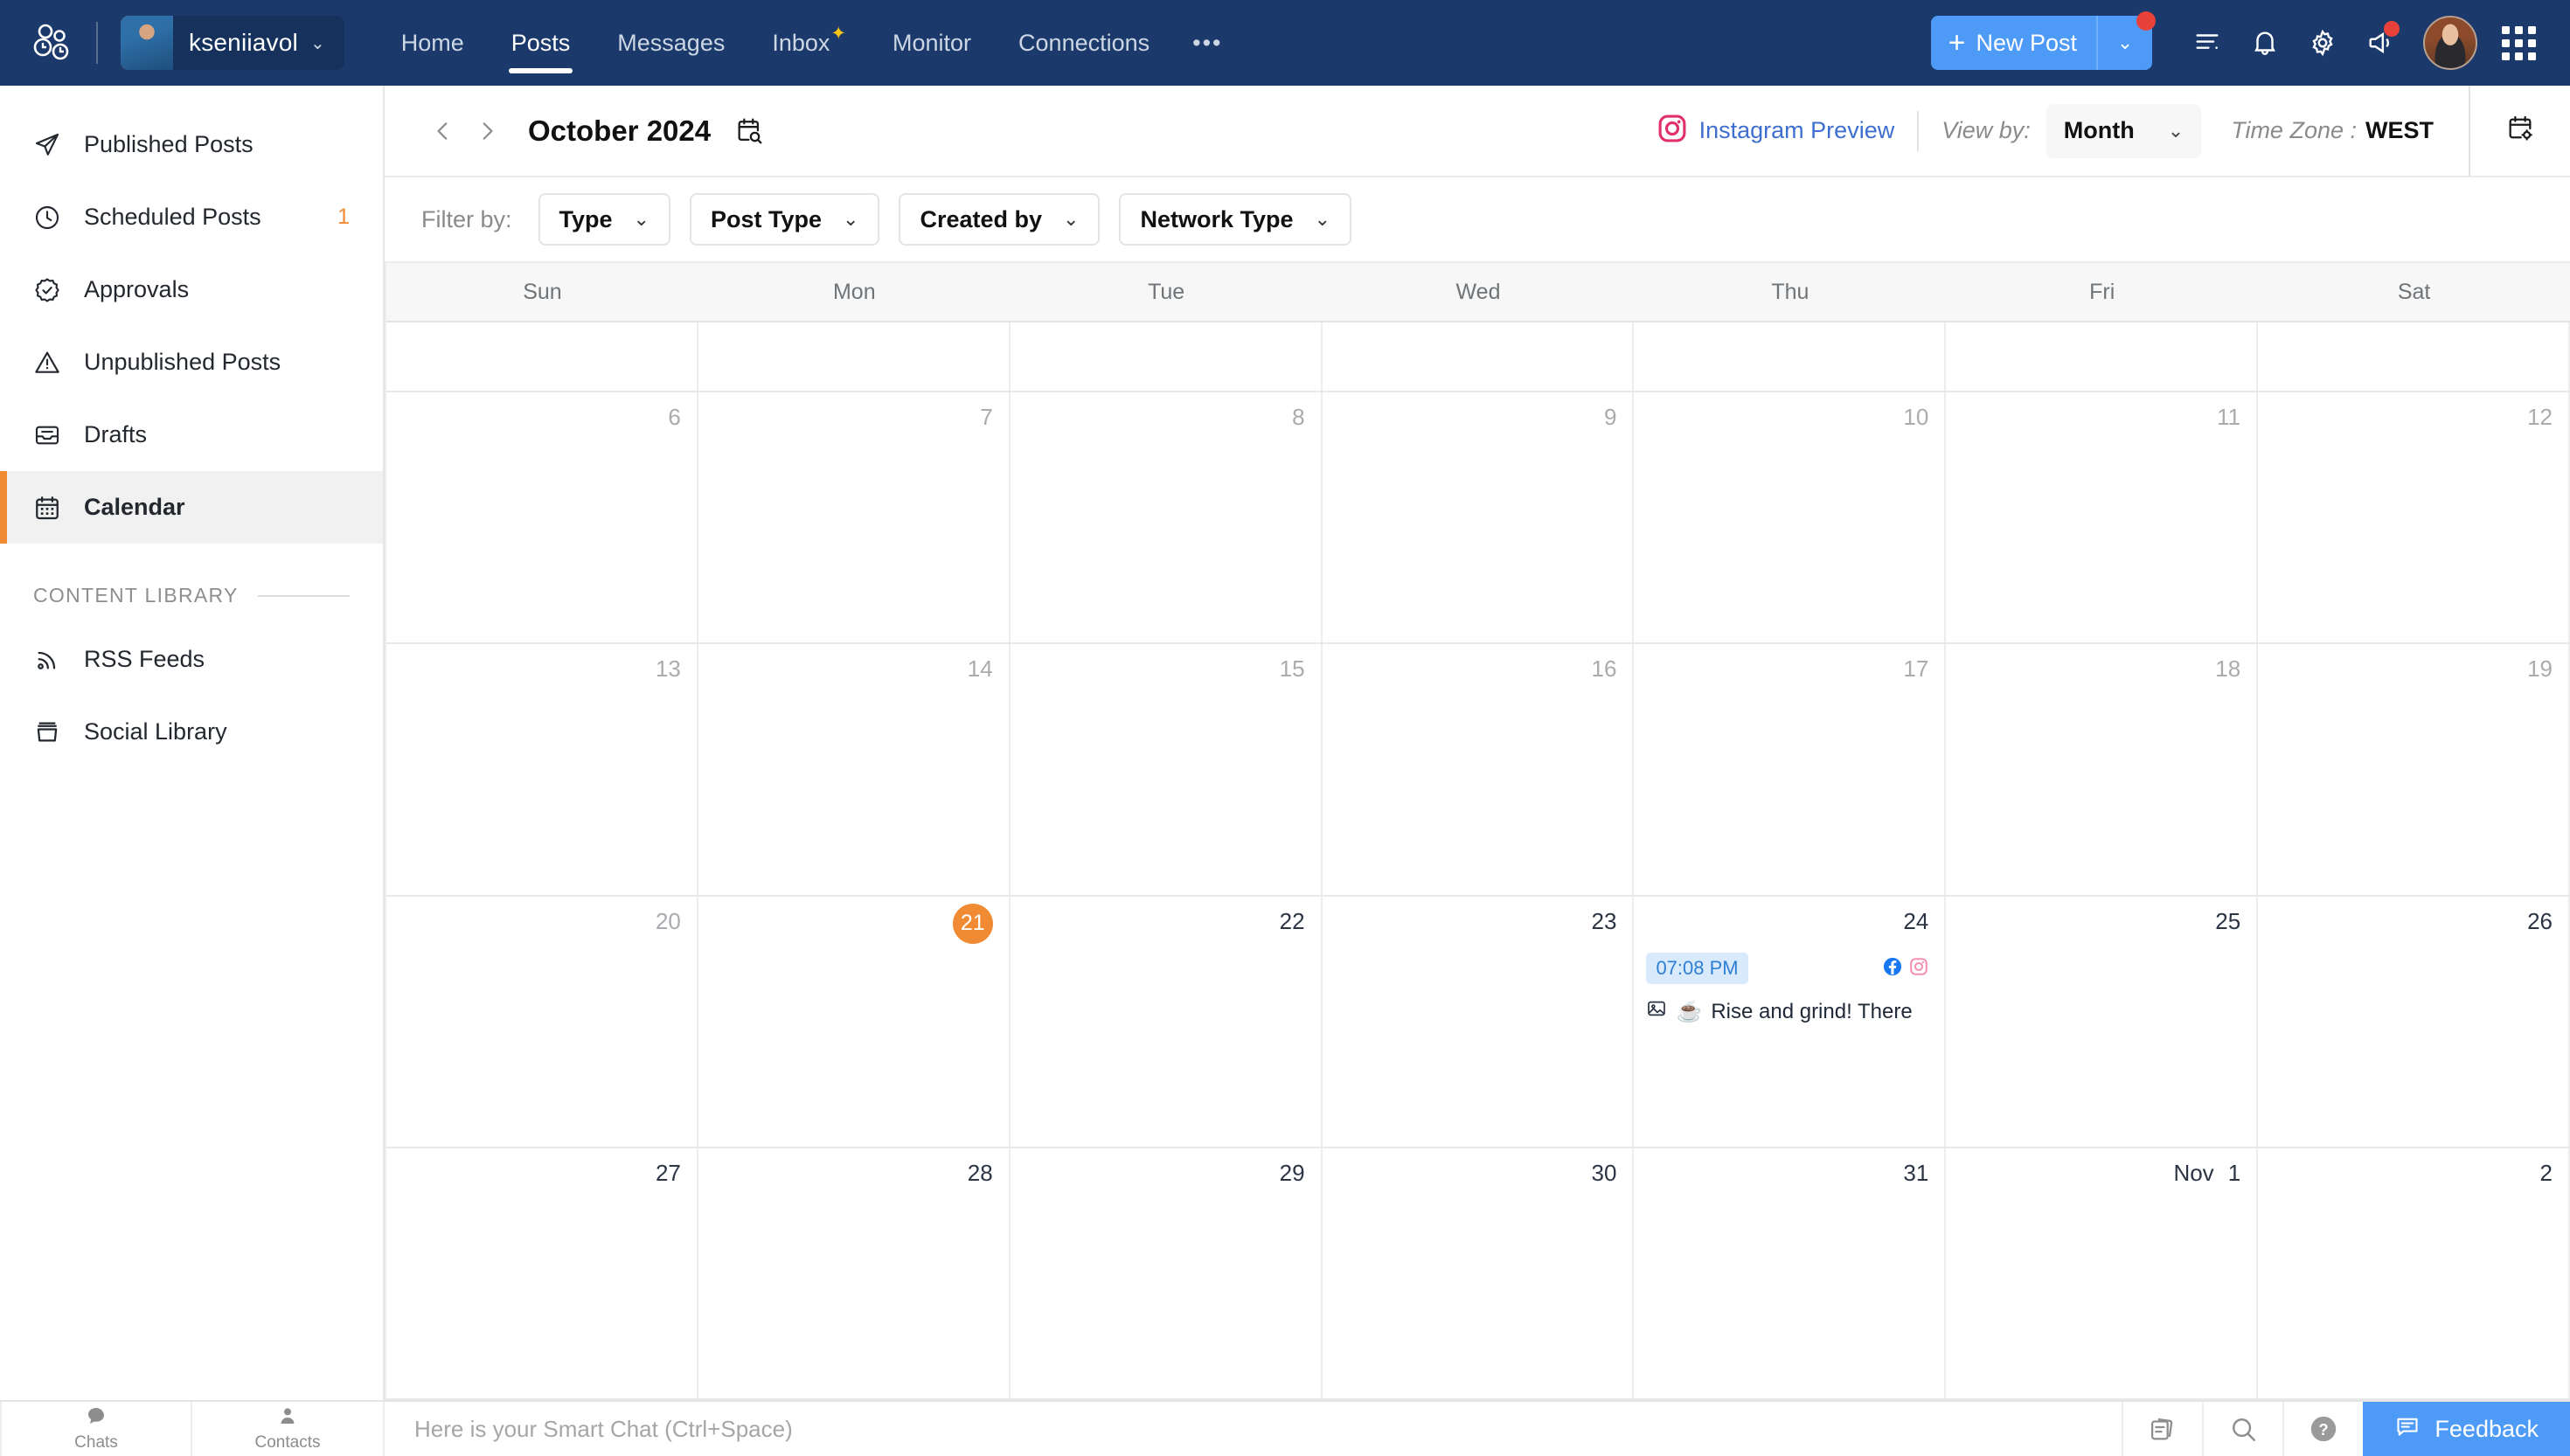 This screenshot has height=1456, width=2570. I want to click on apps-grid-icon, so click(2518, 43).